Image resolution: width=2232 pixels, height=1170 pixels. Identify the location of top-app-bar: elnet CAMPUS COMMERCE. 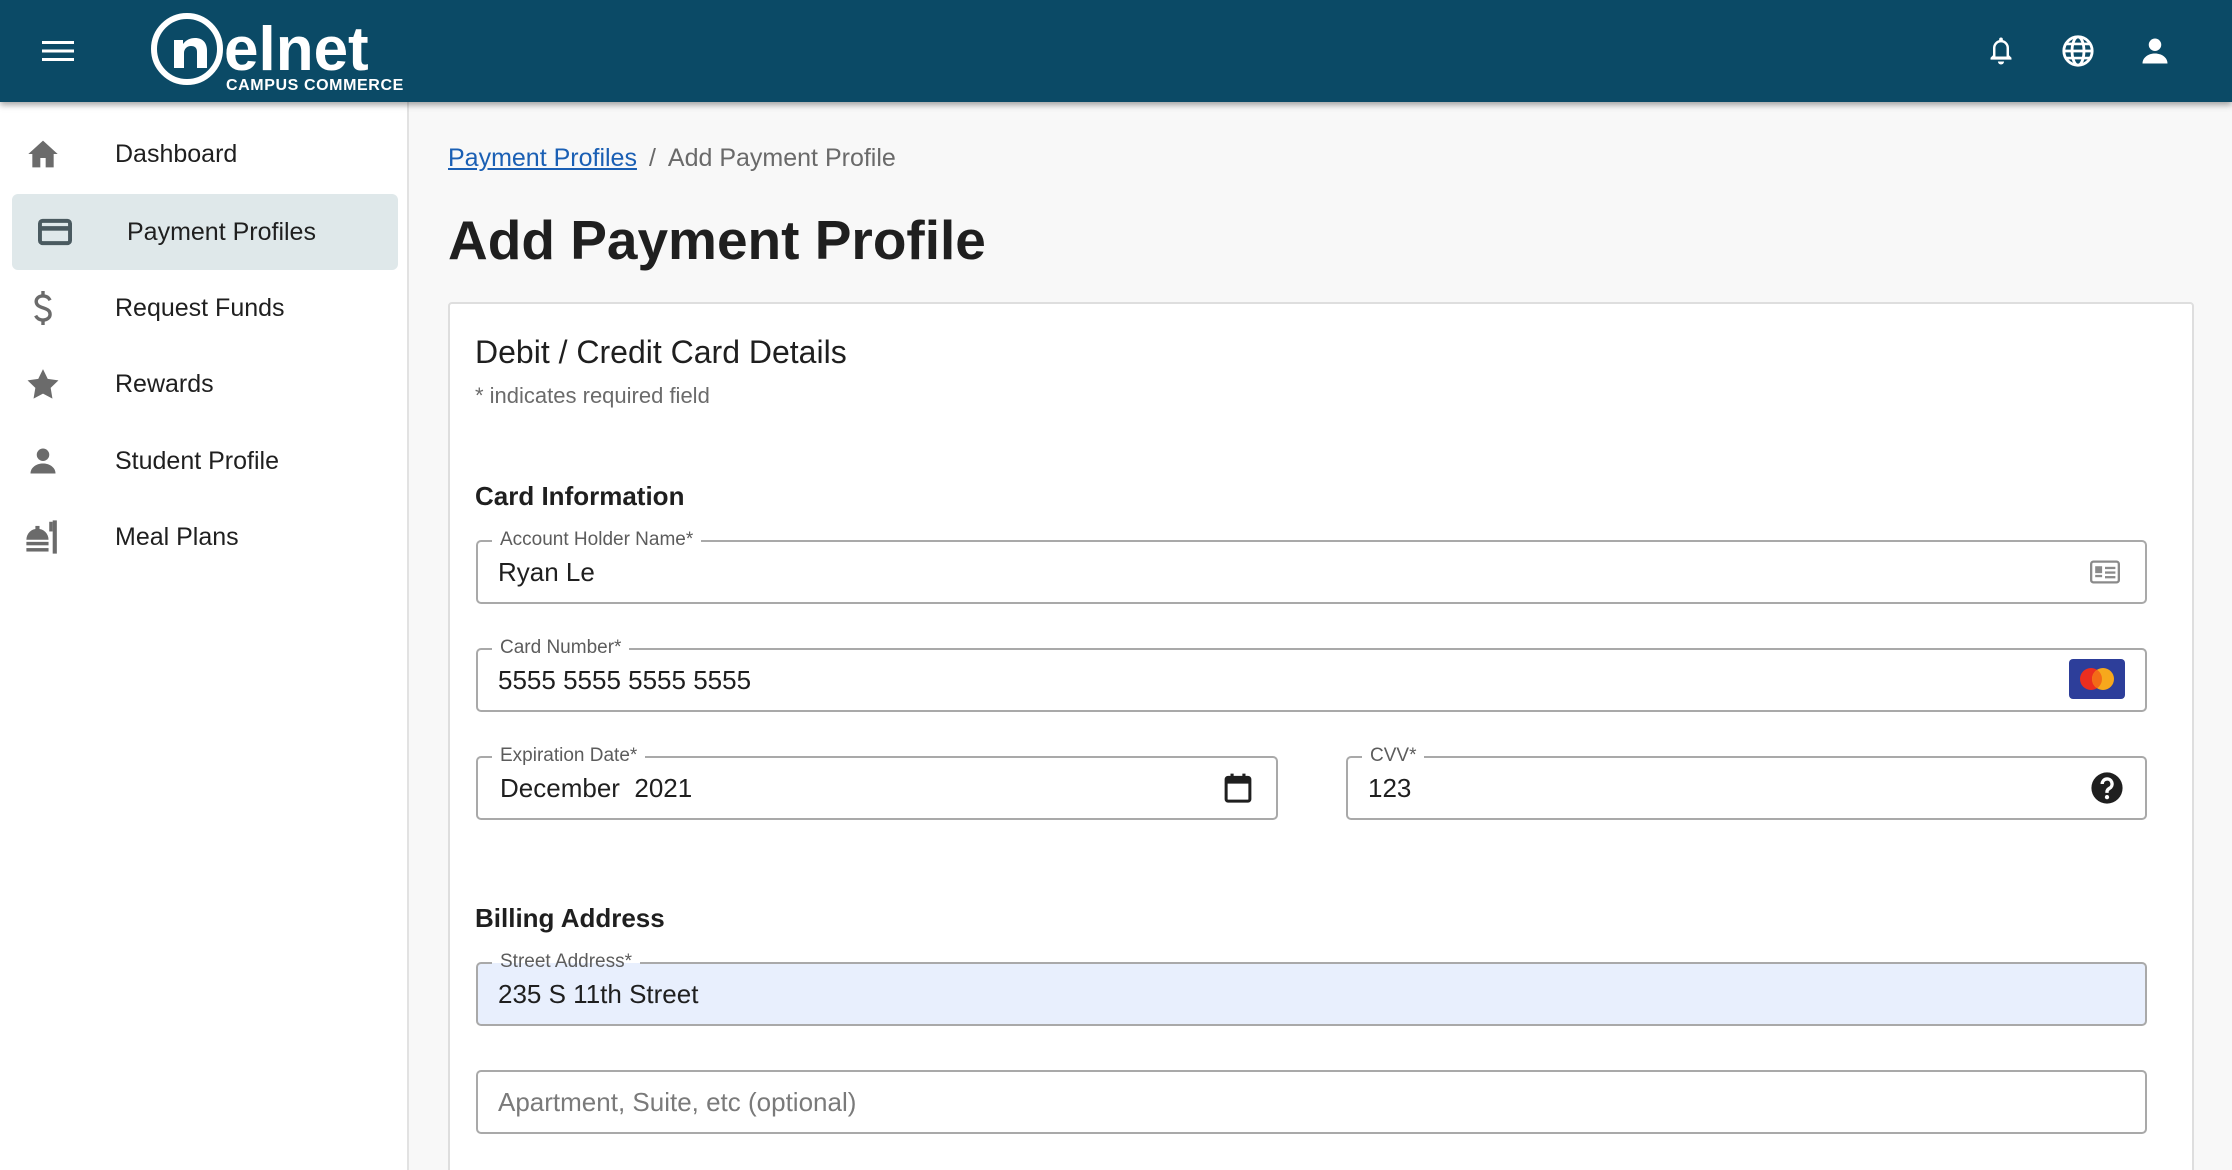
(1116, 51).